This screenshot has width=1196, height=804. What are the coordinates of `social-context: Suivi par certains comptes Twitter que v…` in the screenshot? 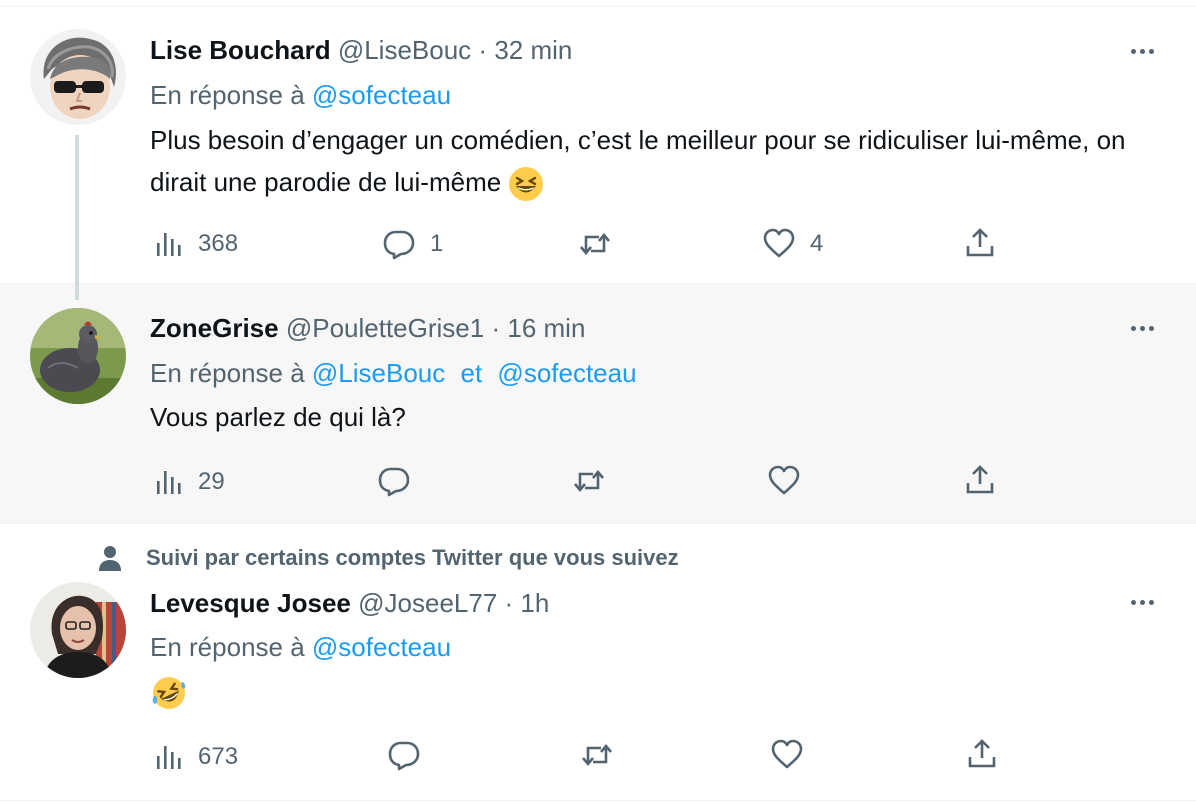 It's located at (388, 558).